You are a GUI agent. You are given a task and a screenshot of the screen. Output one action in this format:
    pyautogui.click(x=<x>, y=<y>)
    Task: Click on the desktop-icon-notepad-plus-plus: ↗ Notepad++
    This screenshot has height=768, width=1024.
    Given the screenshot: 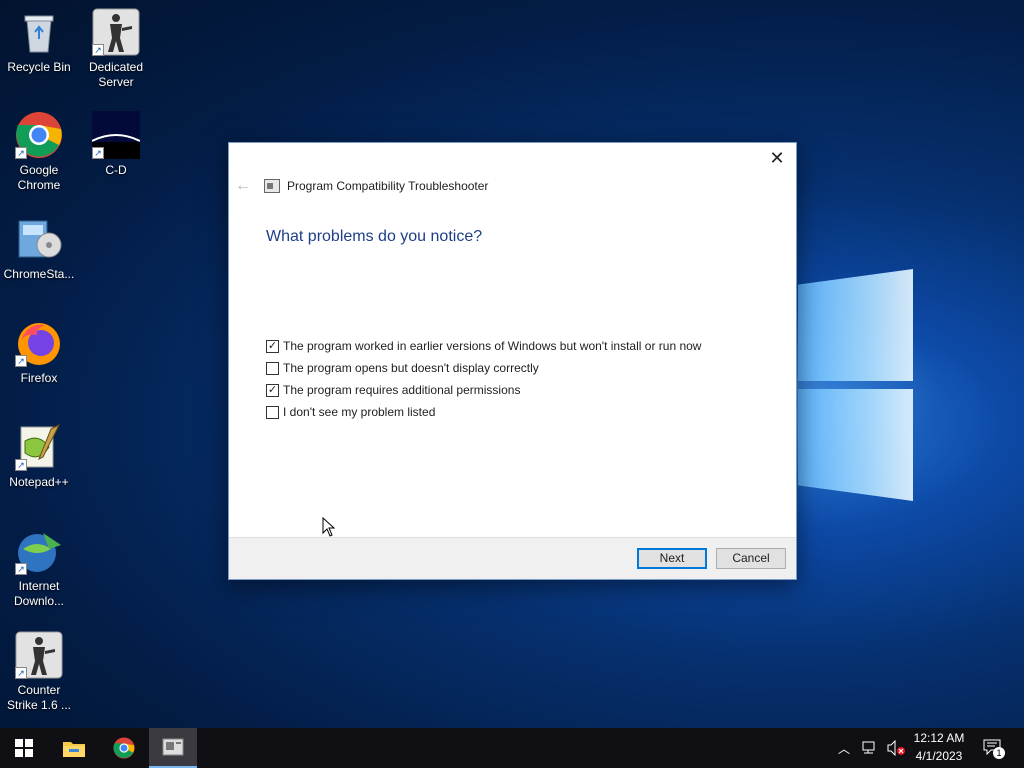 What is the action you would take?
    pyautogui.click(x=39, y=456)
    